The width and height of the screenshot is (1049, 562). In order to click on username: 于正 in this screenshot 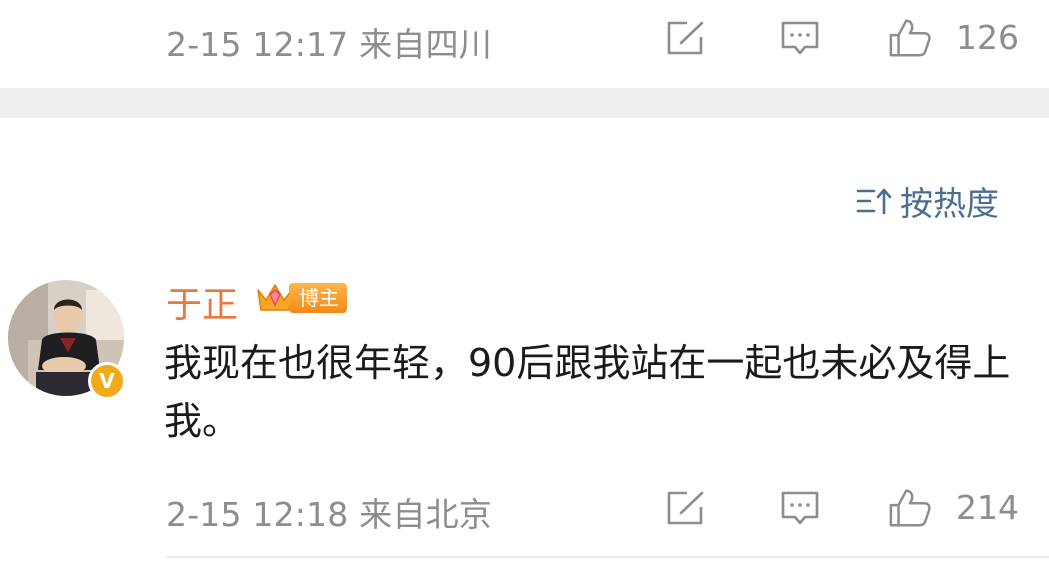, I will do `click(202, 302)`.